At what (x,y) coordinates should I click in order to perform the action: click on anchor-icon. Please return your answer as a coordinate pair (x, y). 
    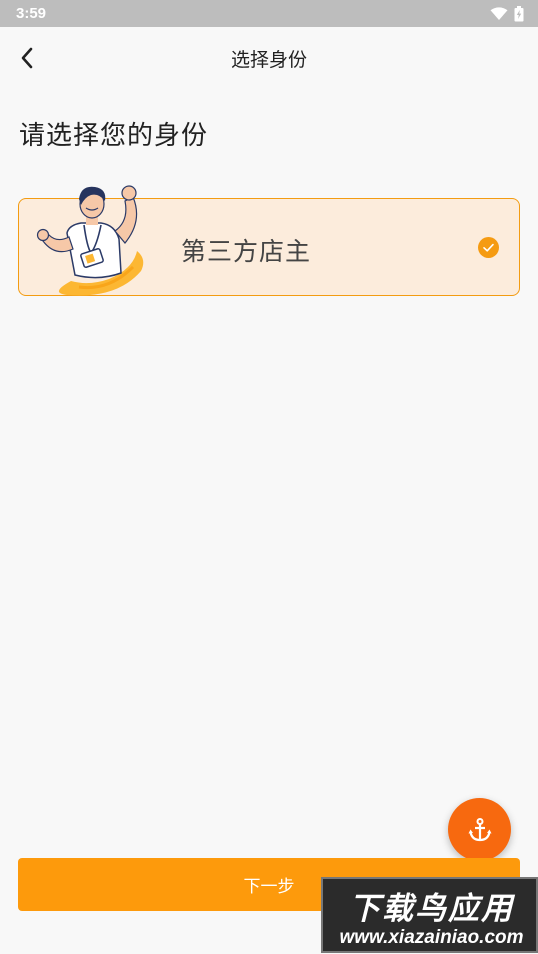
    Looking at the image, I should click on (479, 829).